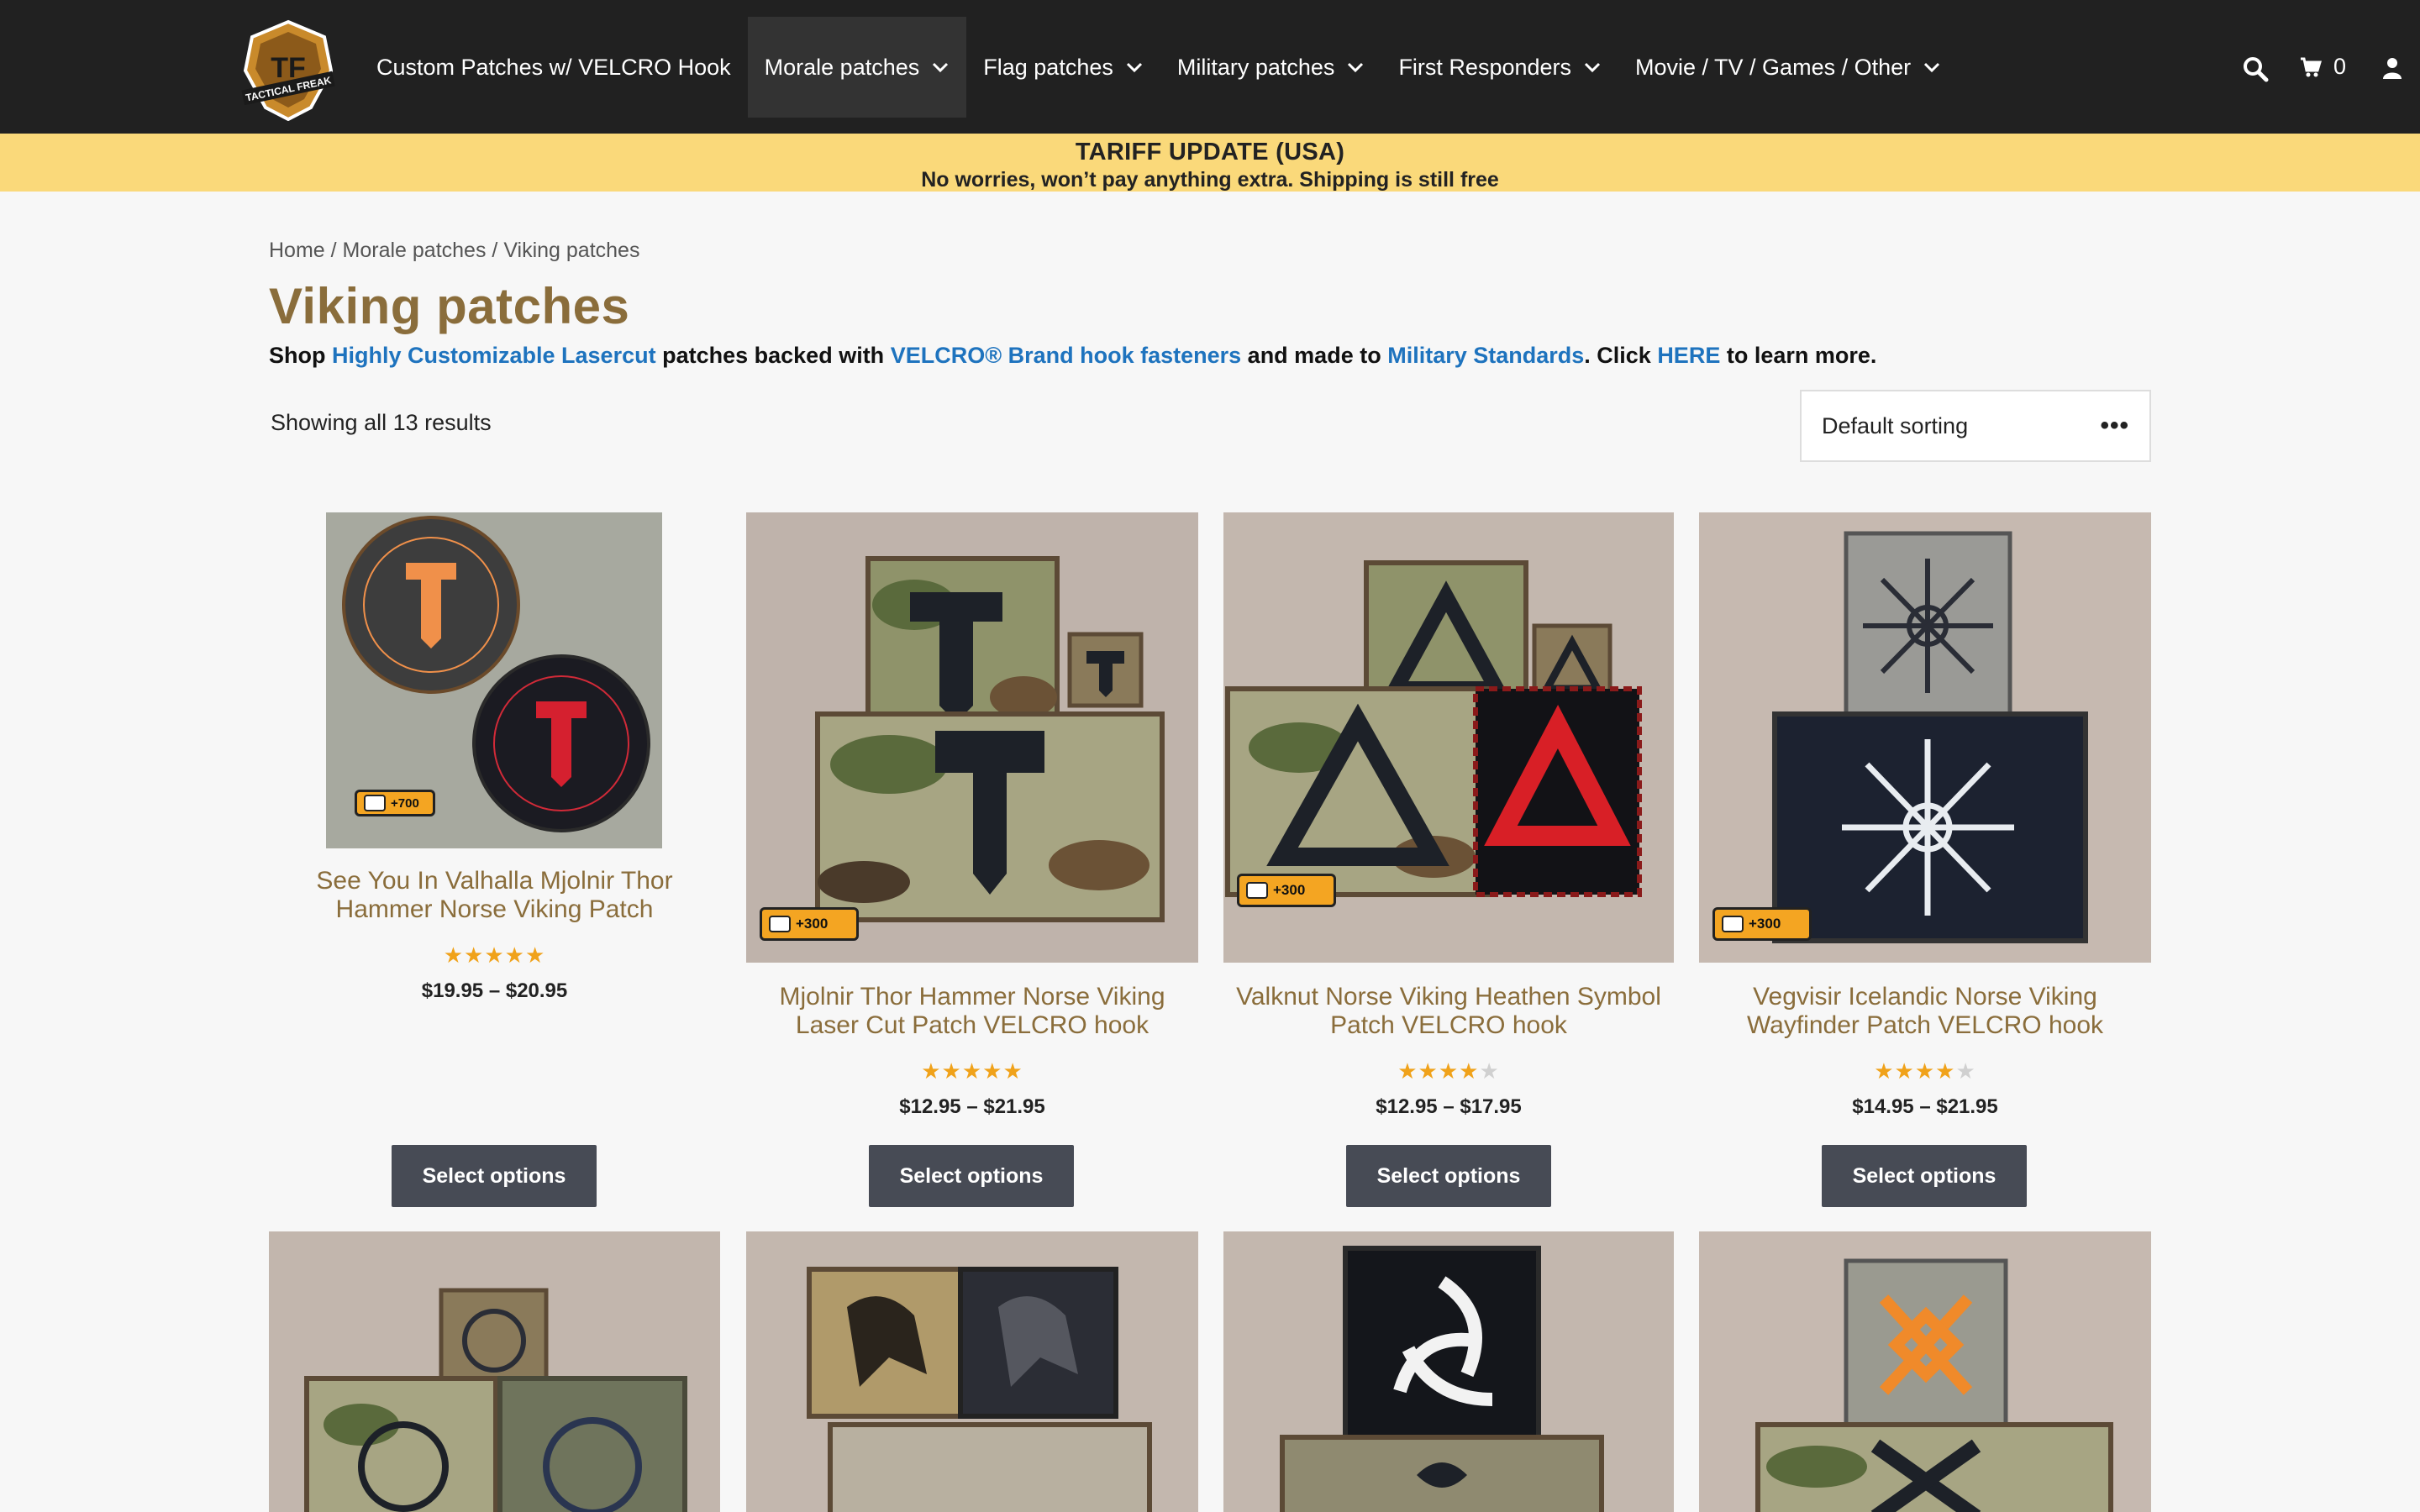 The height and width of the screenshot is (1512, 2420). I want to click on more-dots-icon: •••, so click(2114, 425).